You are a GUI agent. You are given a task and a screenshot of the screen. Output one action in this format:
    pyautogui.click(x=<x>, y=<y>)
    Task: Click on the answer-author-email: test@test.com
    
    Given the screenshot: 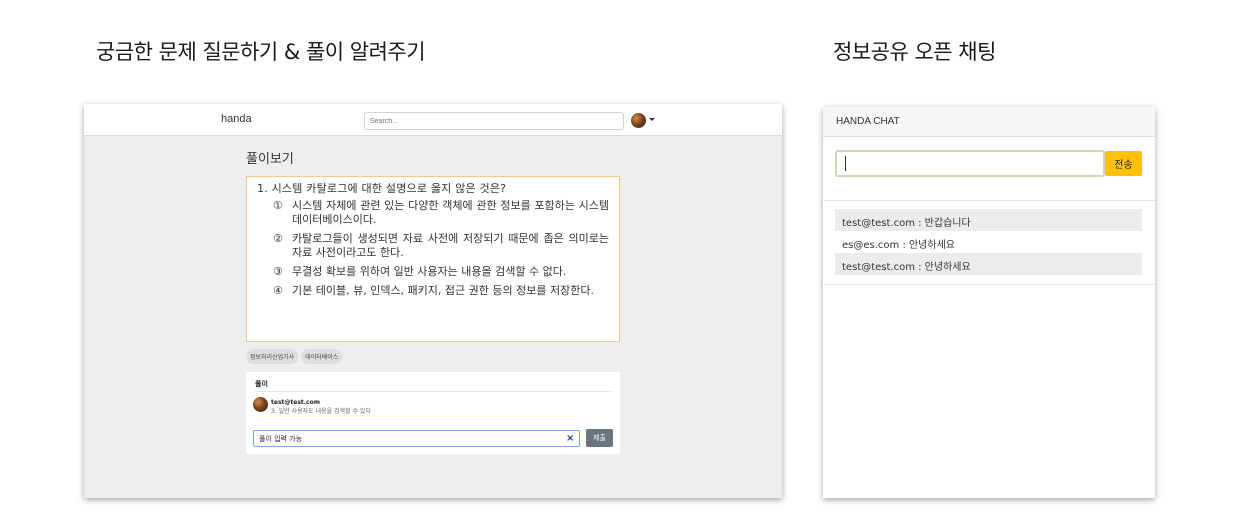 What is the action you would take?
    pyautogui.click(x=295, y=402)
    